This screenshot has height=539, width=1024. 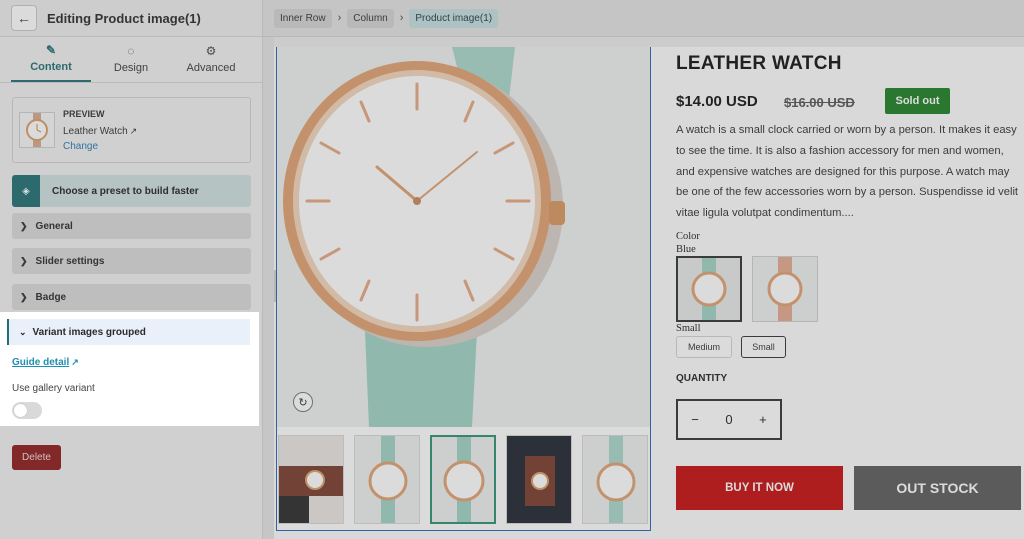 What do you see at coordinates (763, 347) in the screenshot?
I see `size-small-button: Small` at bounding box center [763, 347].